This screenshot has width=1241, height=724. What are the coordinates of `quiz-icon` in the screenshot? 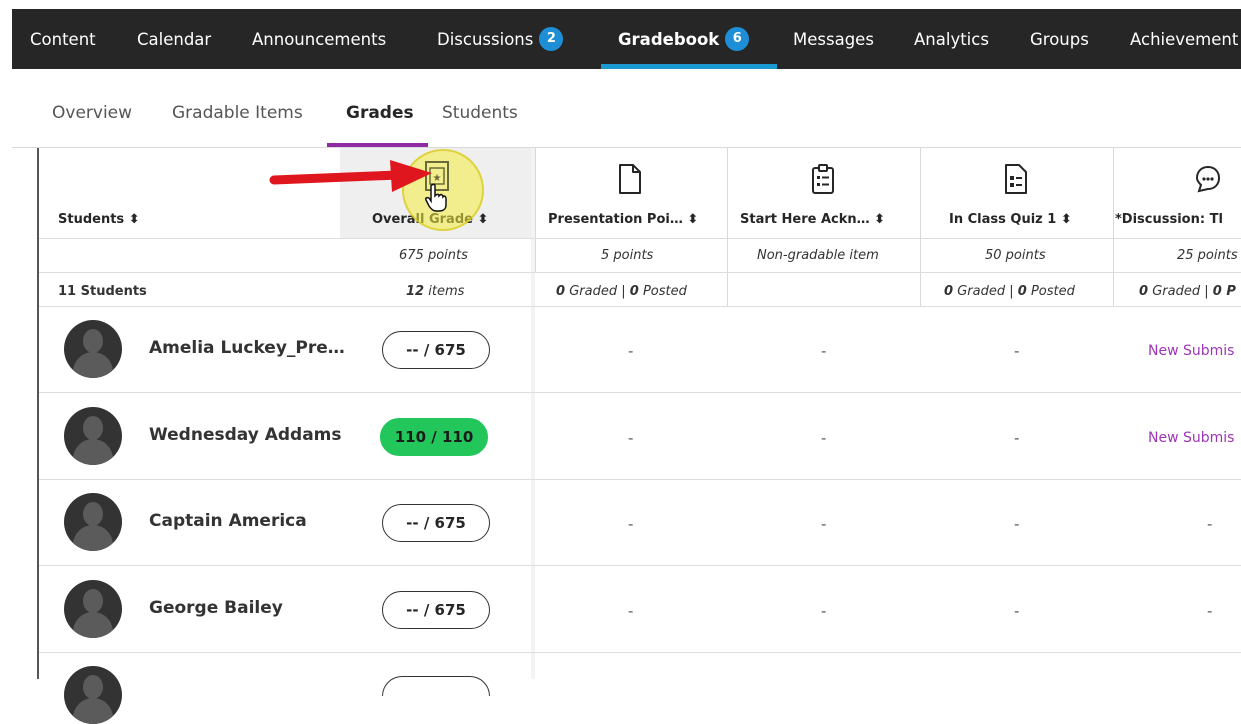 It's located at (1016, 179).